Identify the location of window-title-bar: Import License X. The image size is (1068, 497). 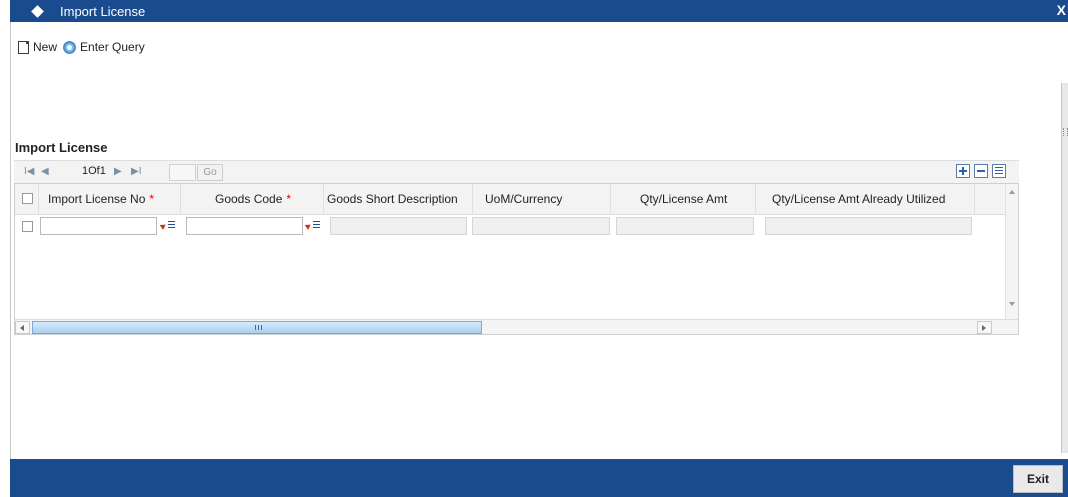
(539, 11).